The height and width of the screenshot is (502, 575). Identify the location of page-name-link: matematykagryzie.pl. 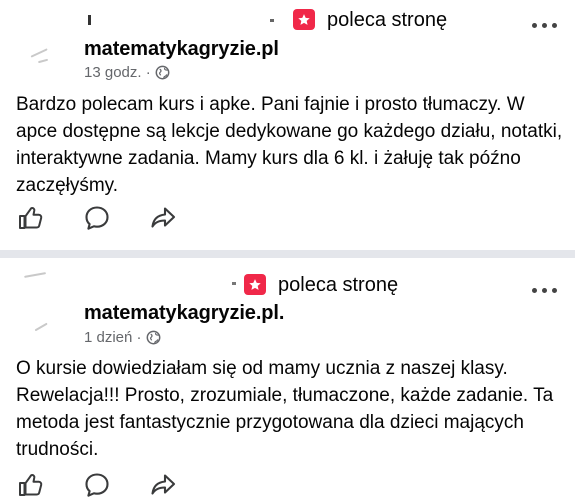
(181, 49).